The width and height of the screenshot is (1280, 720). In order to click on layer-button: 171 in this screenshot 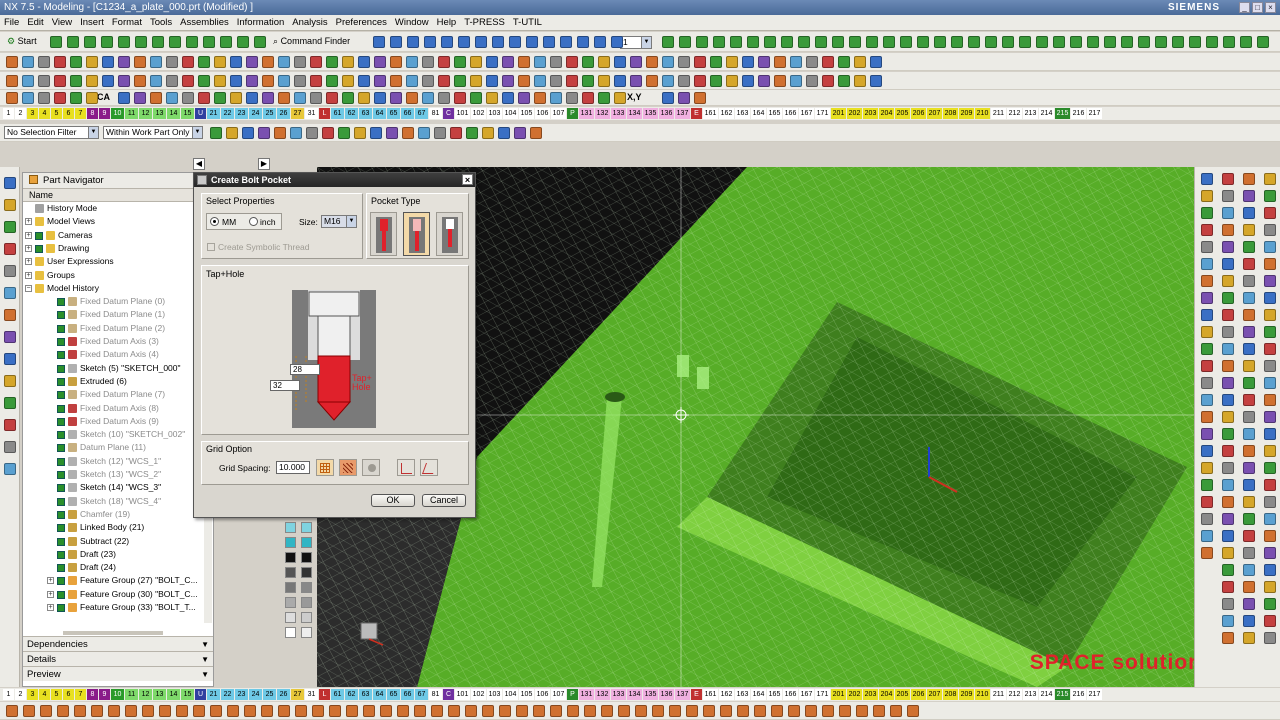, I will do `click(822, 694)`.